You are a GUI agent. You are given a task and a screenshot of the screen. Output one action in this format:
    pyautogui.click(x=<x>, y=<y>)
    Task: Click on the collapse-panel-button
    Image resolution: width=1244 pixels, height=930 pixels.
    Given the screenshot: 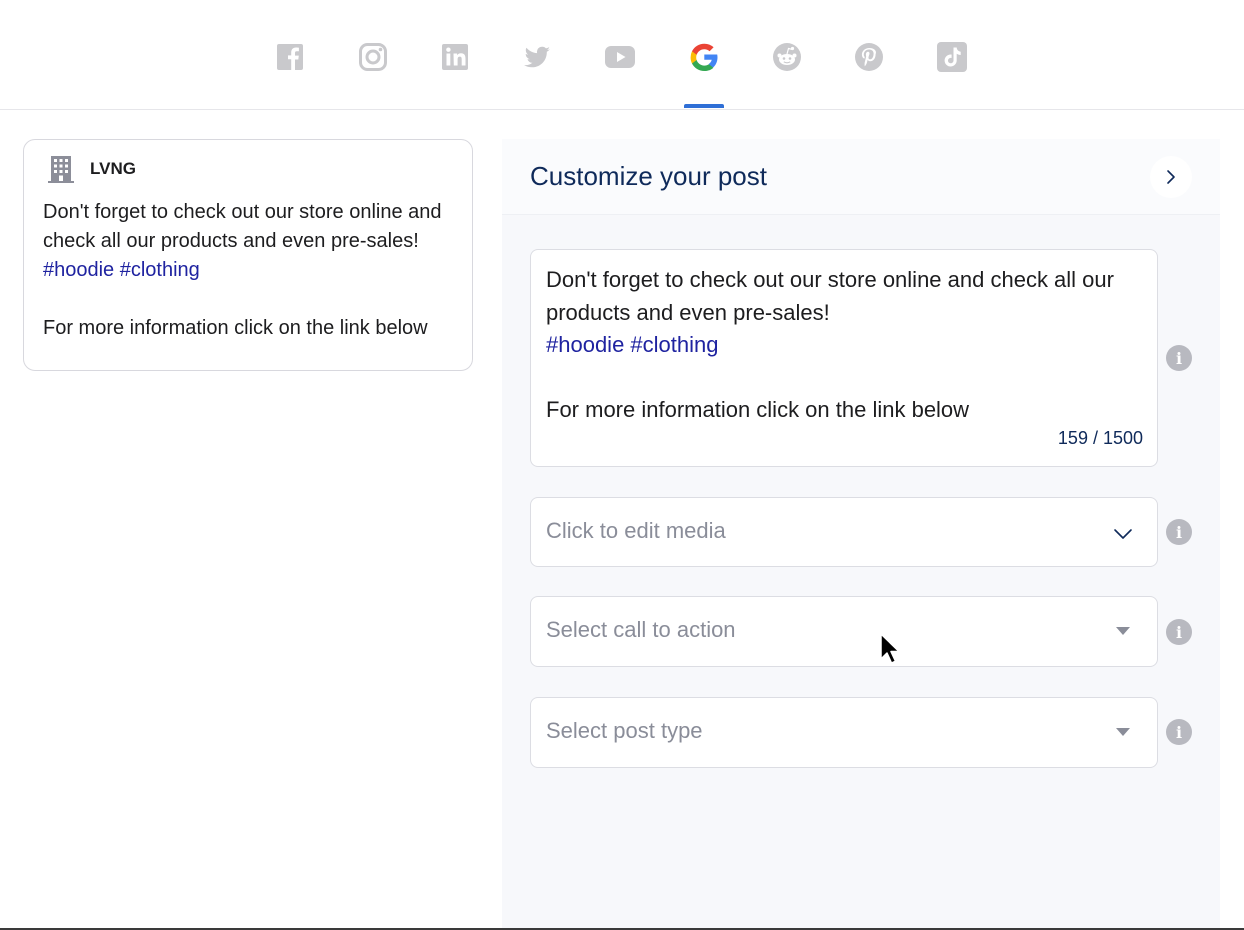 What is the action you would take?
    pyautogui.click(x=1171, y=177)
    